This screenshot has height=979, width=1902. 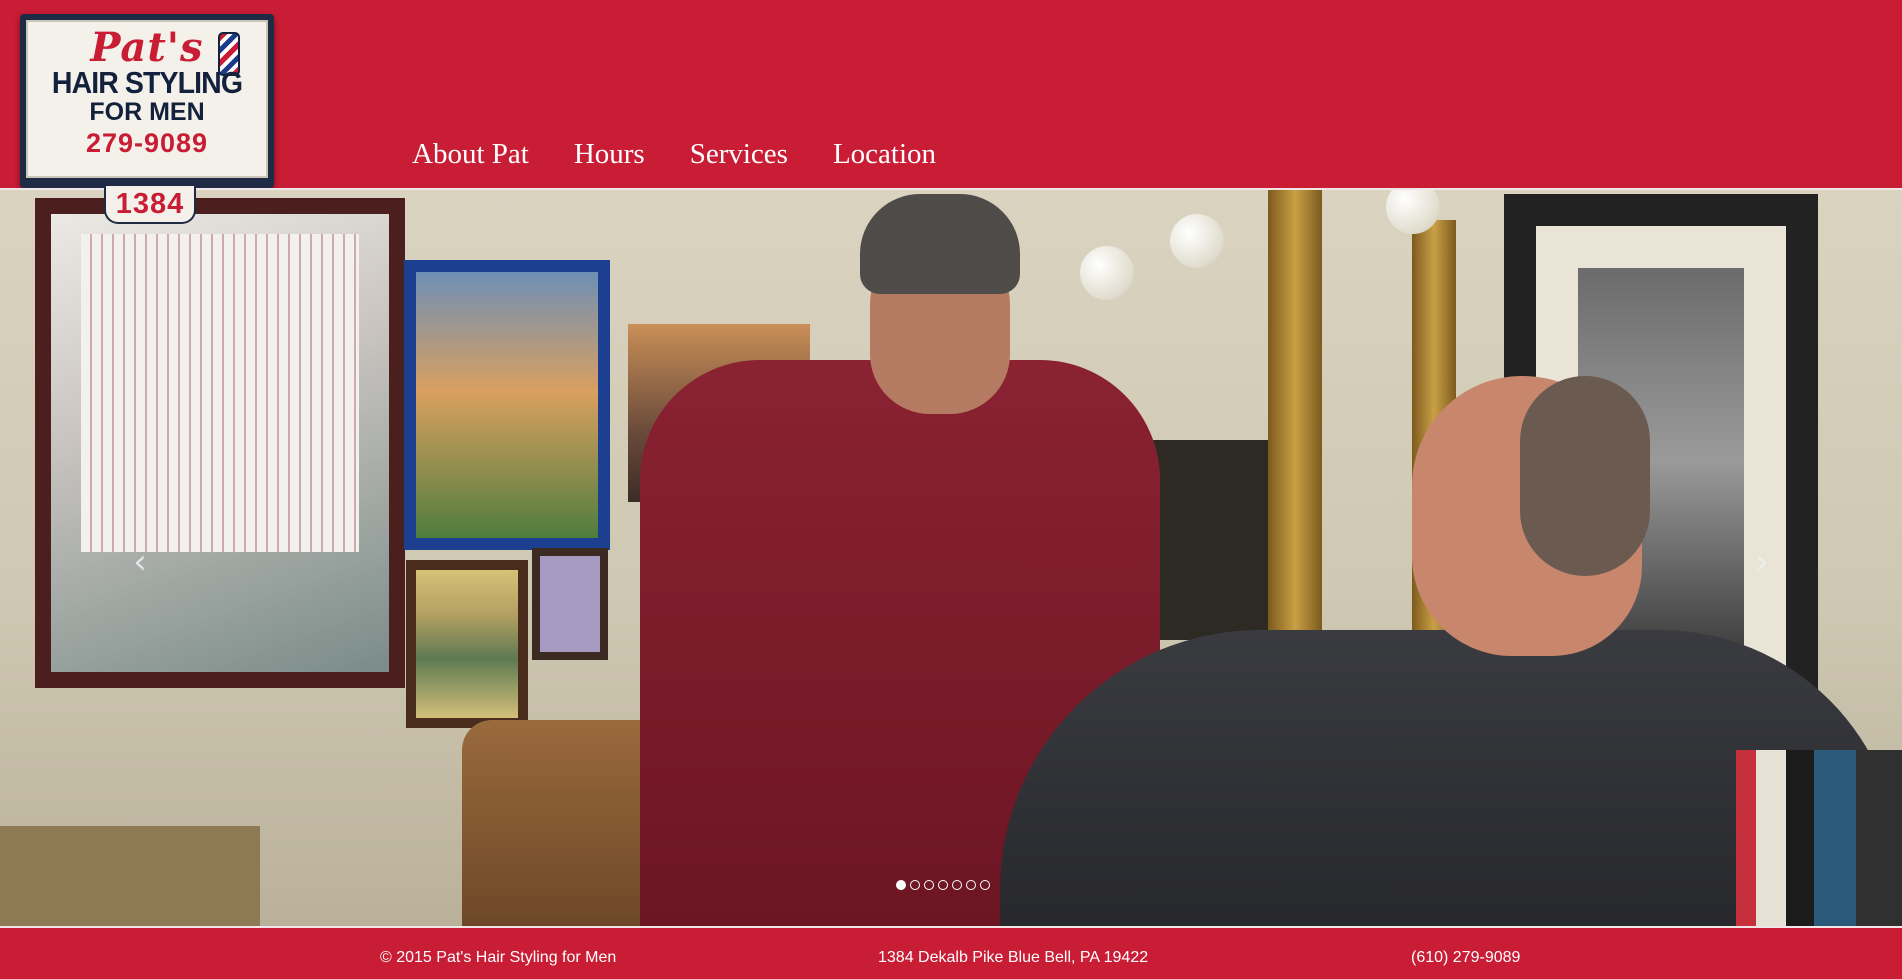 I want to click on chevron-right-icon: ›, so click(x=1762, y=562).